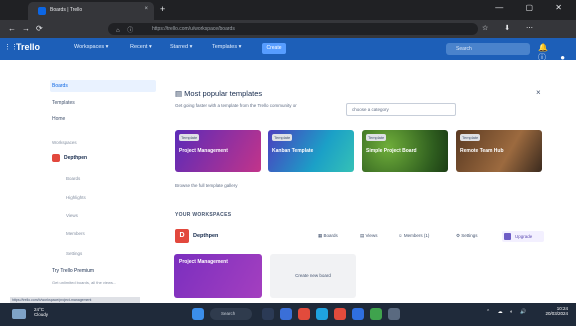  I want to click on template-card-simple-project-board: Template Simple Project Board, so click(405, 151).